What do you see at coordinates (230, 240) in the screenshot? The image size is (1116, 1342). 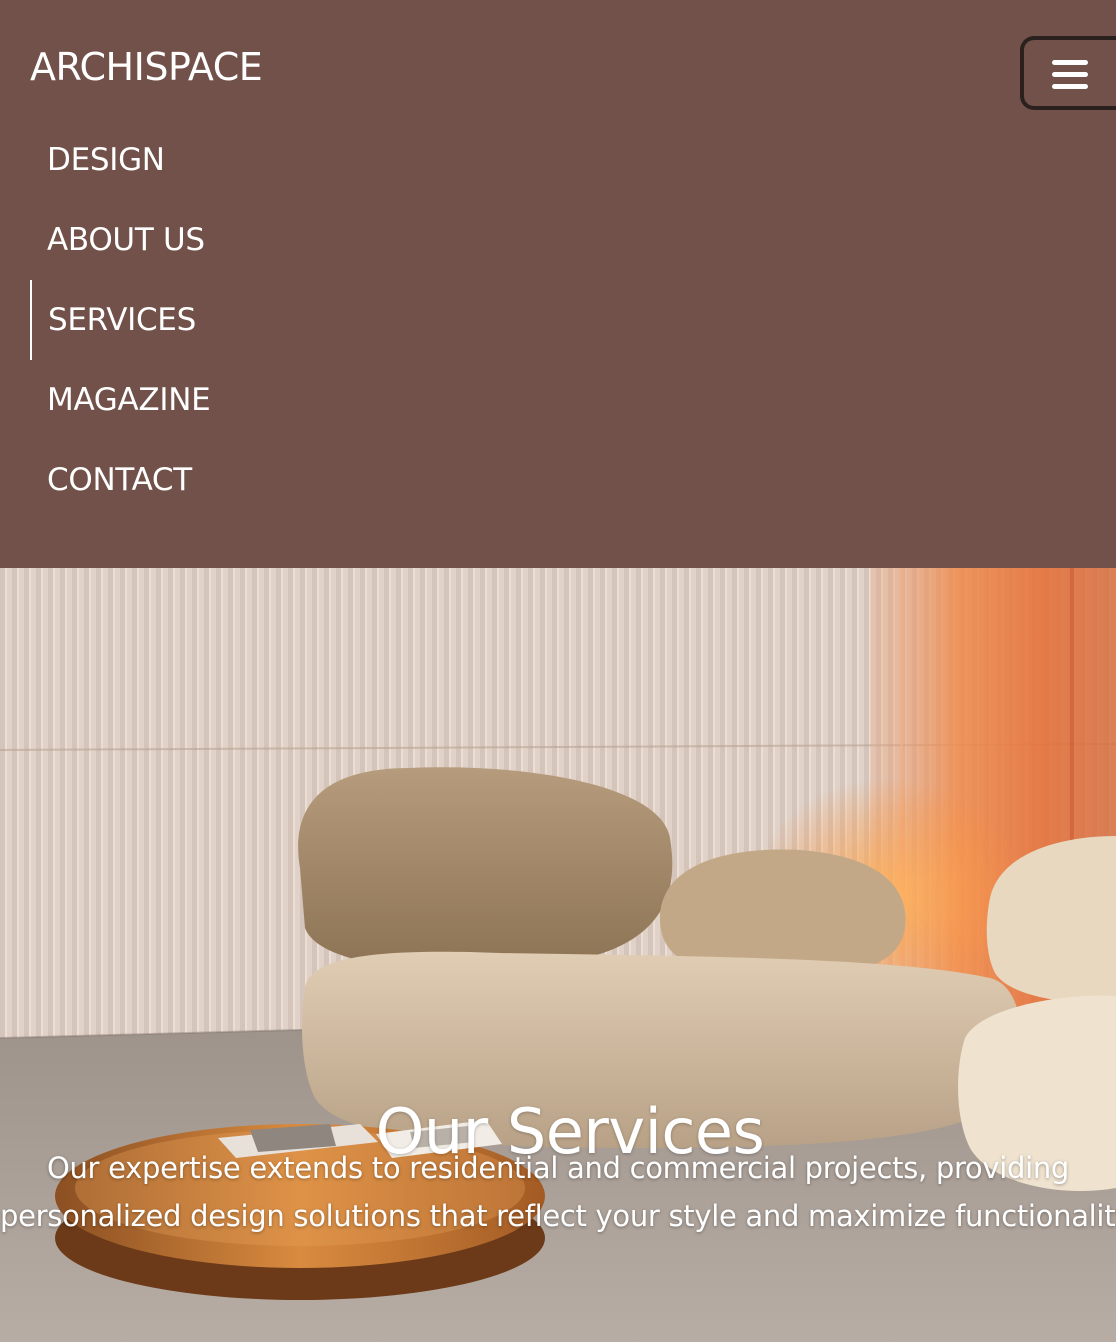 I see `nav-item-about-us: ABOUT US` at bounding box center [230, 240].